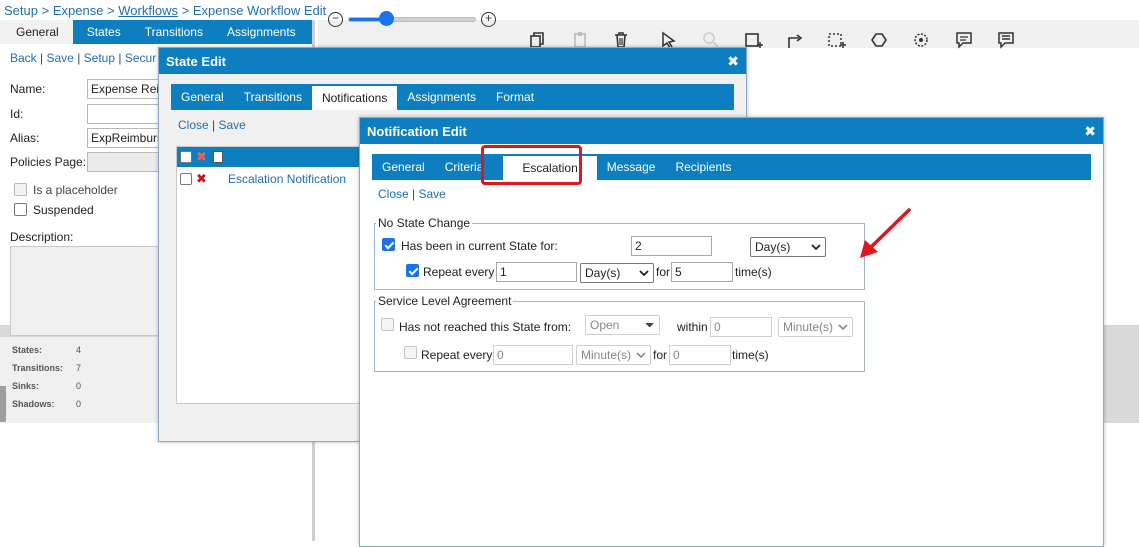  Describe the element at coordinates (412, 270) in the screenshot. I see `repeat-every-checkbox` at that location.